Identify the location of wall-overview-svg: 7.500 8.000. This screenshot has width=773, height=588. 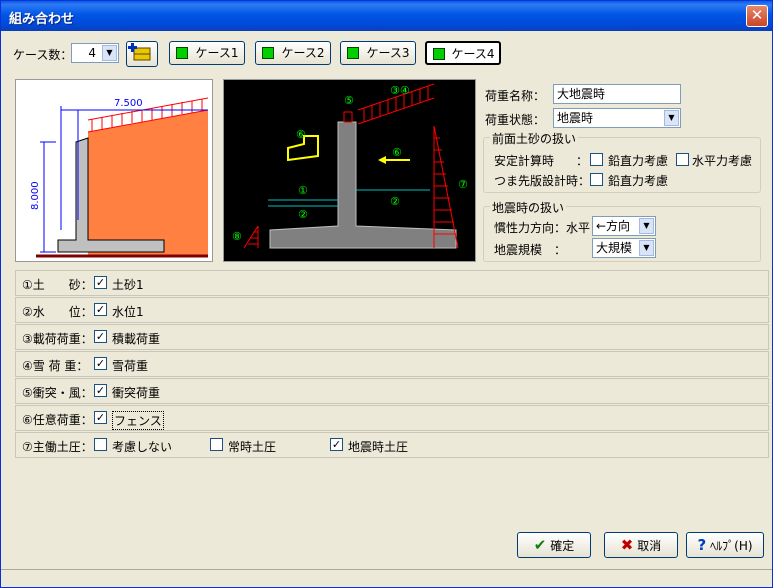
(119, 177).